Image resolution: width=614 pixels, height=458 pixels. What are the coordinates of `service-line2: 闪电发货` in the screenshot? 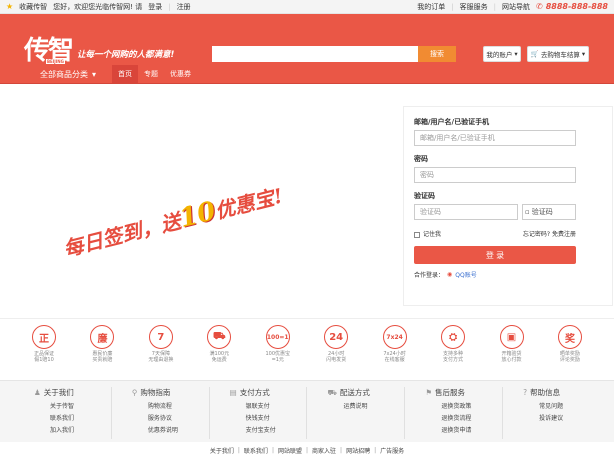 It's located at (336, 360).